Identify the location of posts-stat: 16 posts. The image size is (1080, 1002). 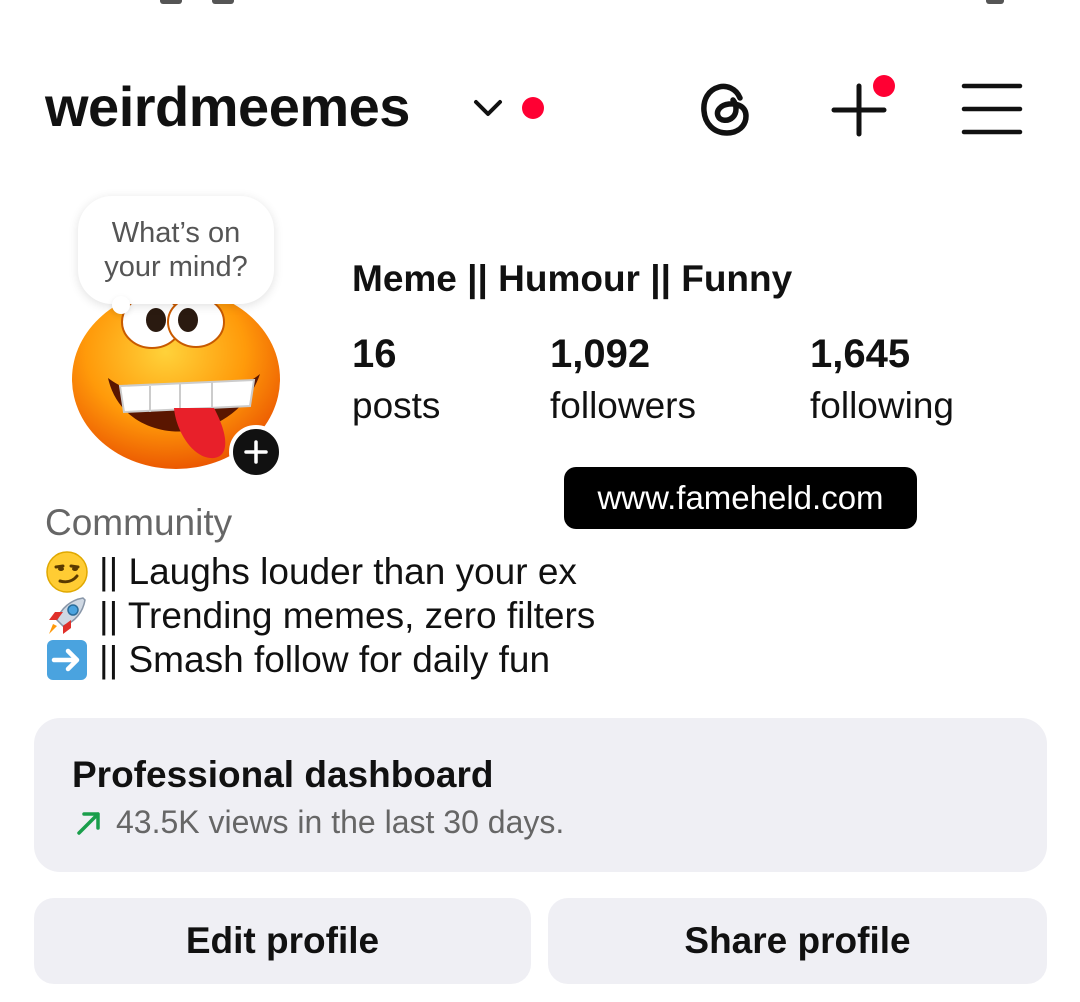
(396, 380).